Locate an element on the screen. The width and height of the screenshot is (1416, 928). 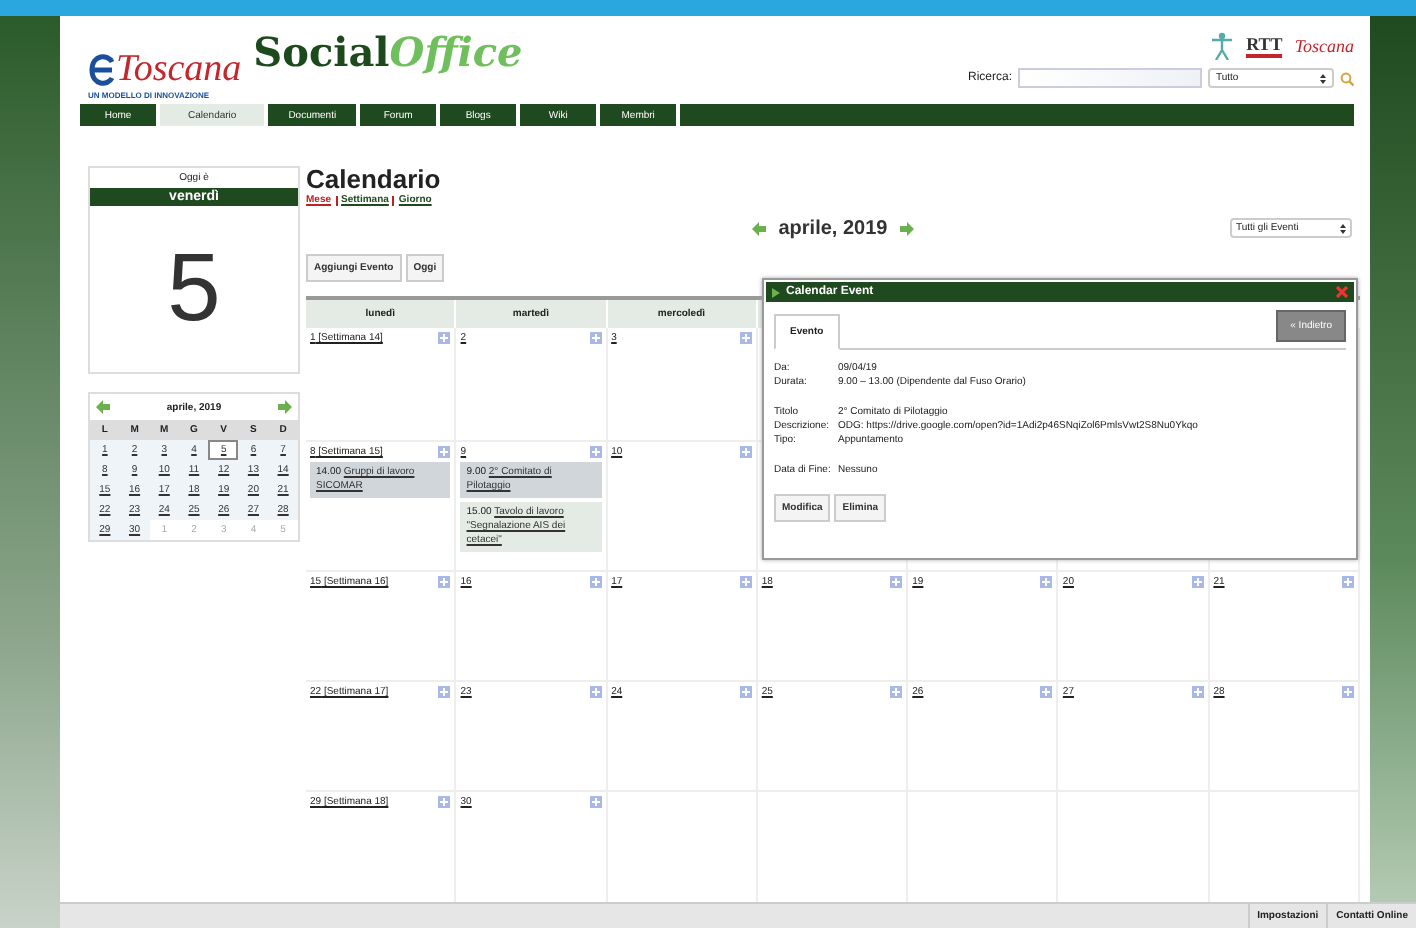
page-title: Calendario is located at coordinates (374, 180).